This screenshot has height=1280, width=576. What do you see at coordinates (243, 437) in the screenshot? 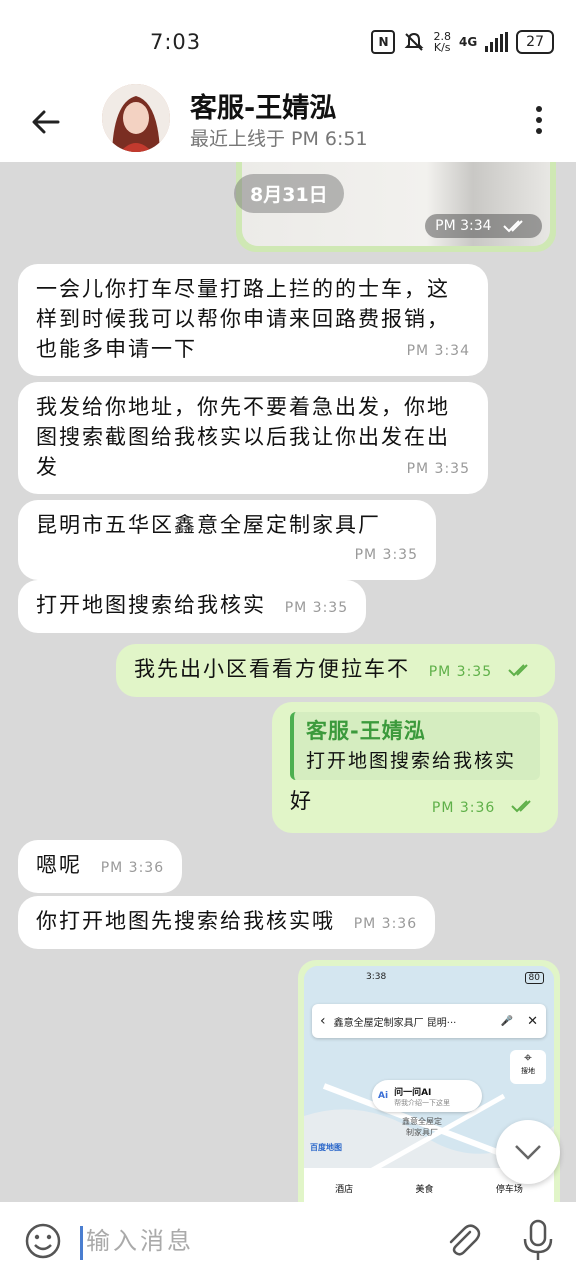
I see `message-text: 我发给你地址，你先不要着急出发，你地图搜索截图给我核实以后我让你出发在出发` at bounding box center [243, 437].